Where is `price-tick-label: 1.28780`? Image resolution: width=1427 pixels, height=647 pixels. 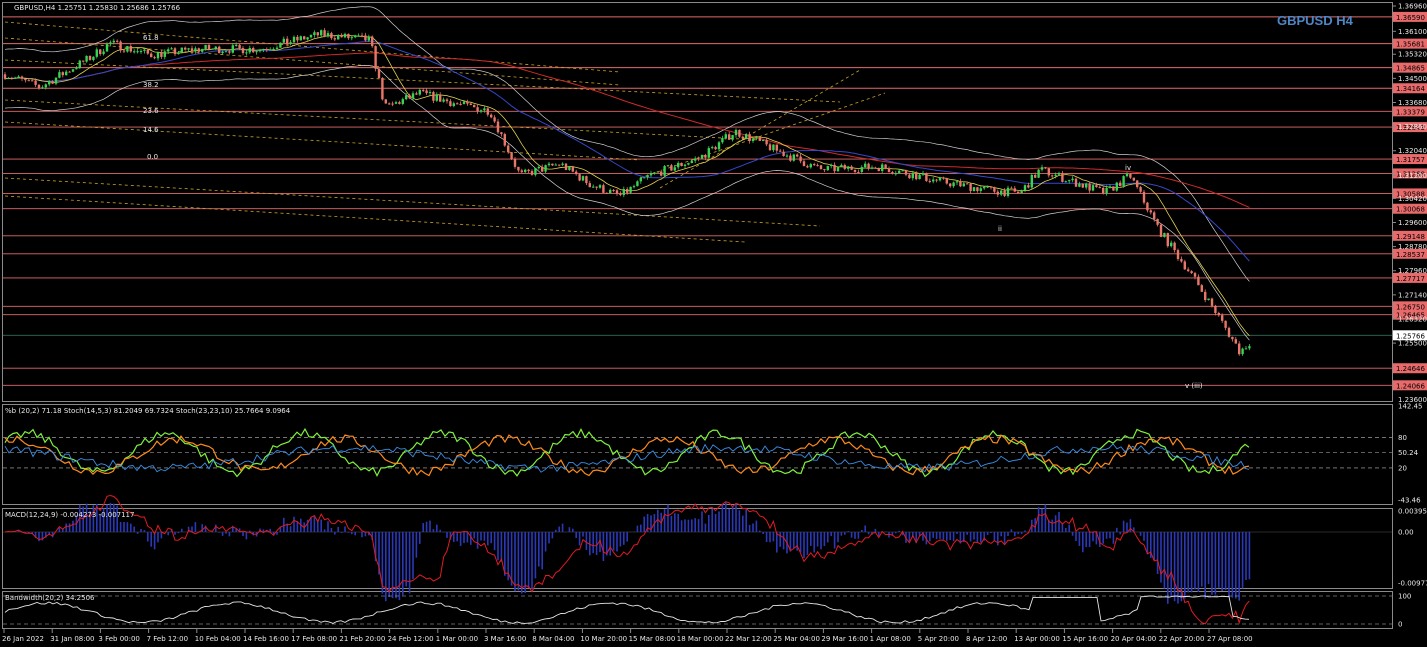 price-tick-label: 1.28780 is located at coordinates (1412, 247).